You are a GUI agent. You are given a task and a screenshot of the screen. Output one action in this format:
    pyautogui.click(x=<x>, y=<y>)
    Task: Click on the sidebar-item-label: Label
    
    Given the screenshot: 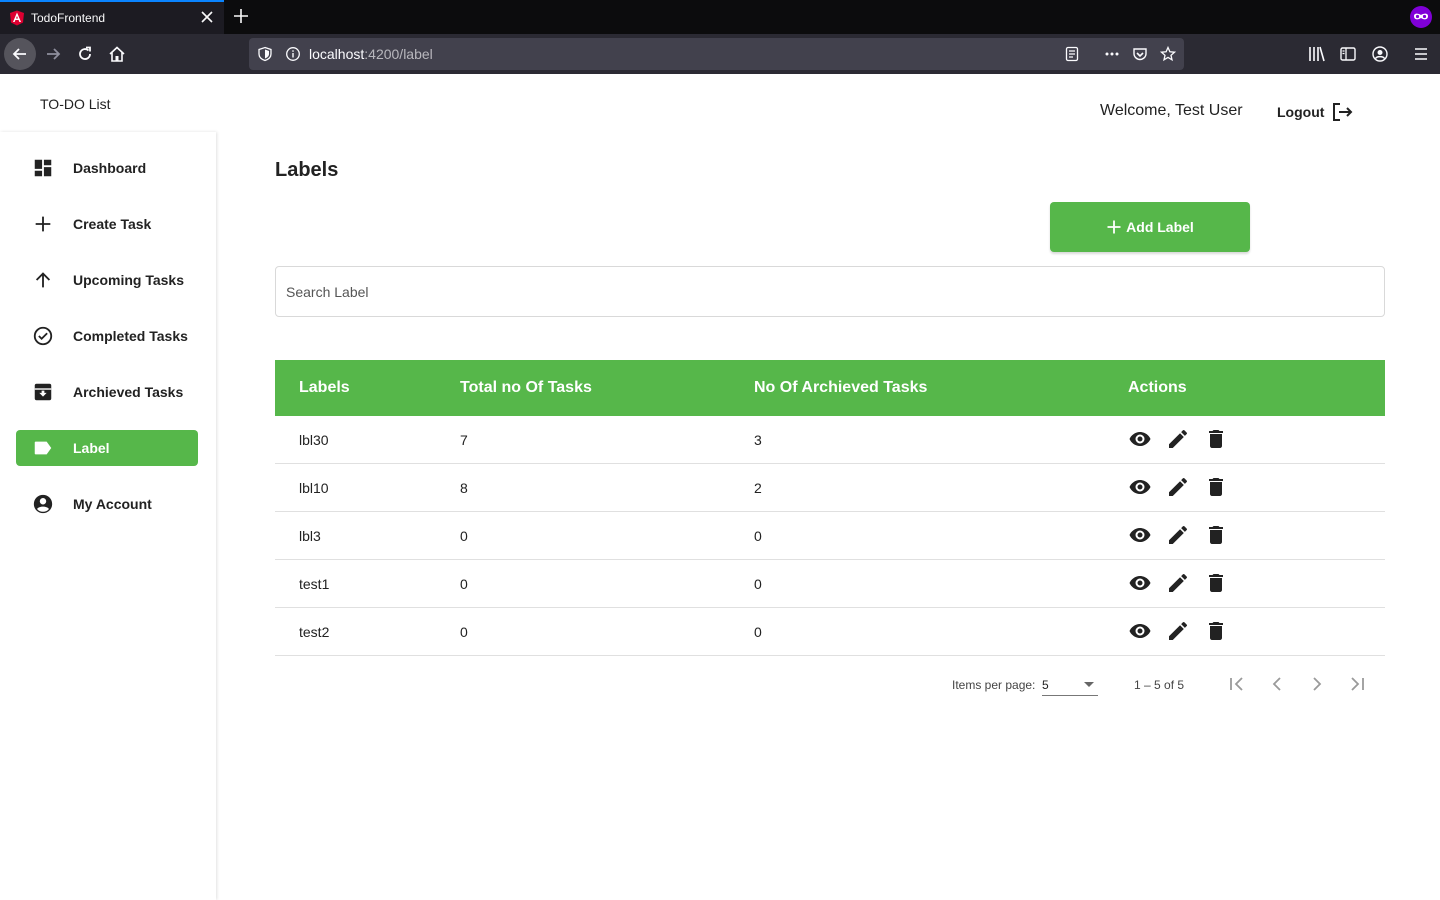 What is the action you would take?
    pyautogui.click(x=91, y=448)
    